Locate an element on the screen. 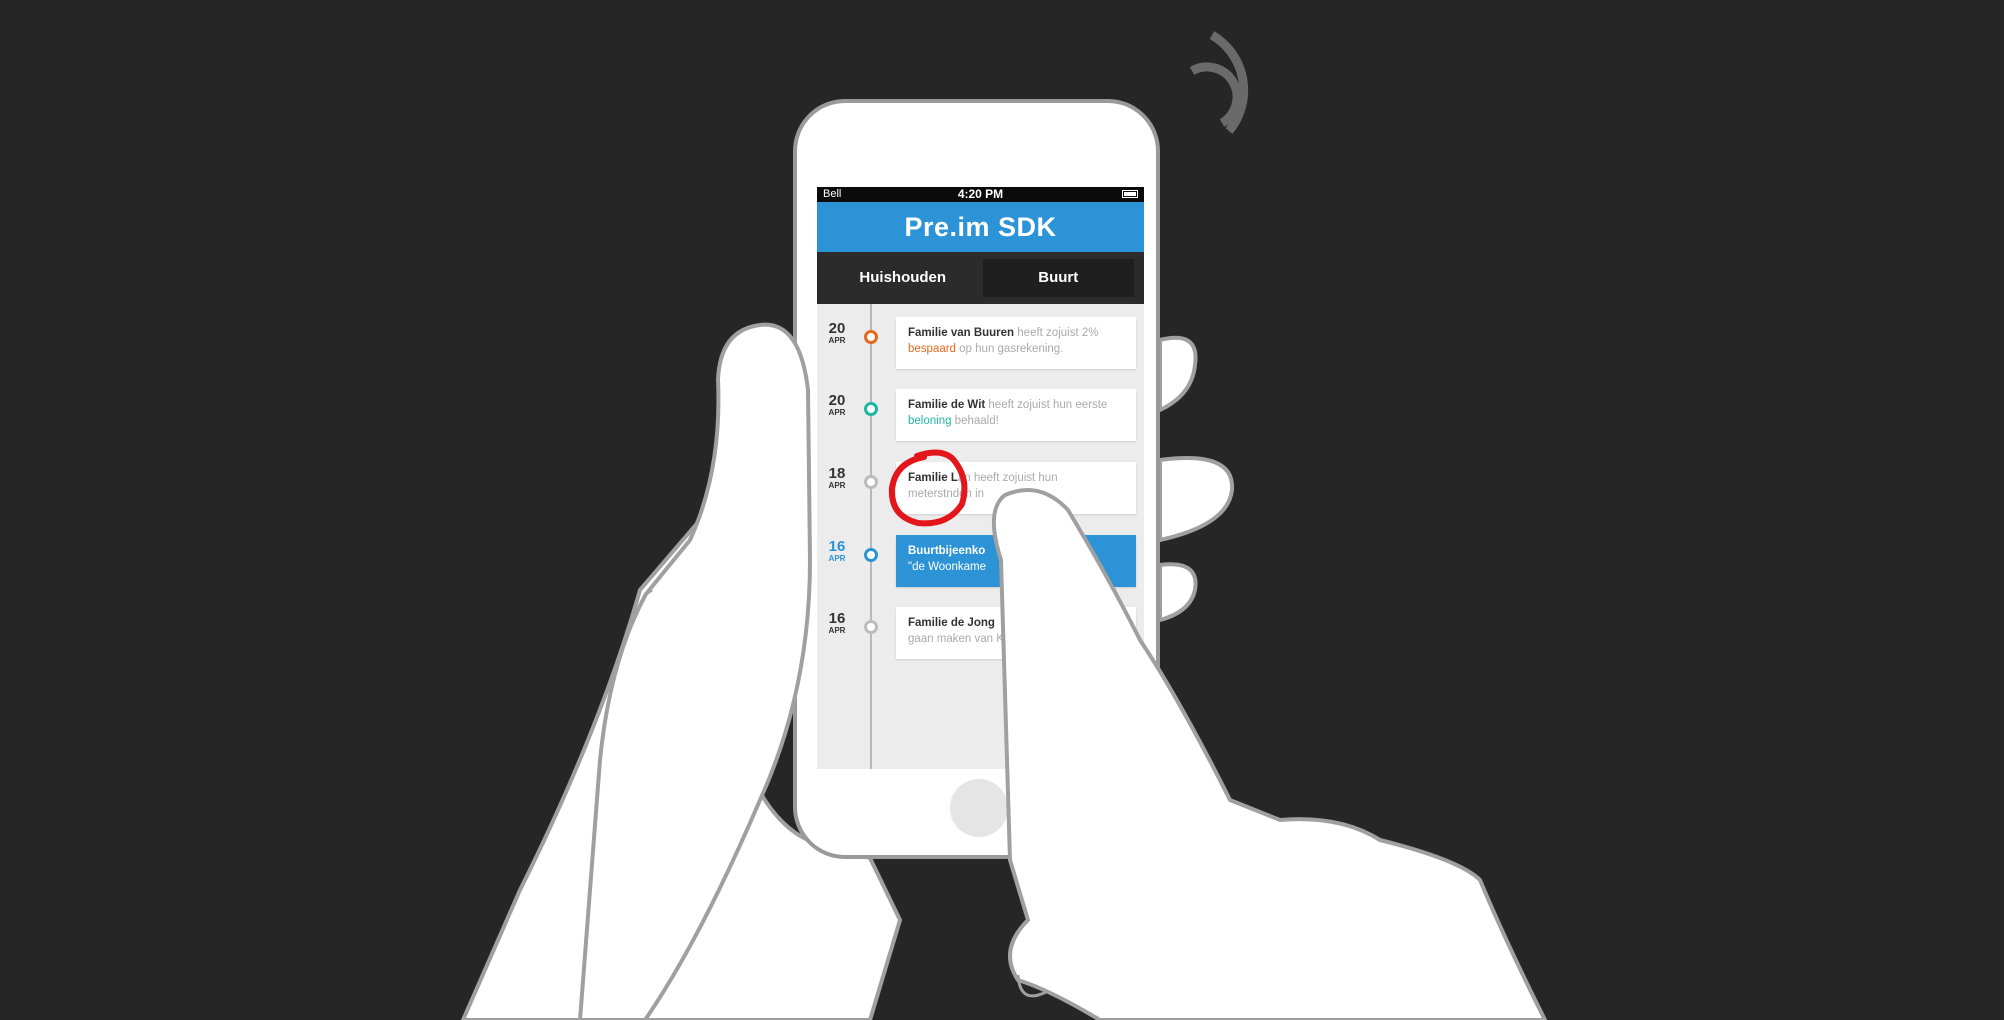 The width and height of the screenshot is (2004, 1020). app-title: Pre.im SDK is located at coordinates (980, 227).